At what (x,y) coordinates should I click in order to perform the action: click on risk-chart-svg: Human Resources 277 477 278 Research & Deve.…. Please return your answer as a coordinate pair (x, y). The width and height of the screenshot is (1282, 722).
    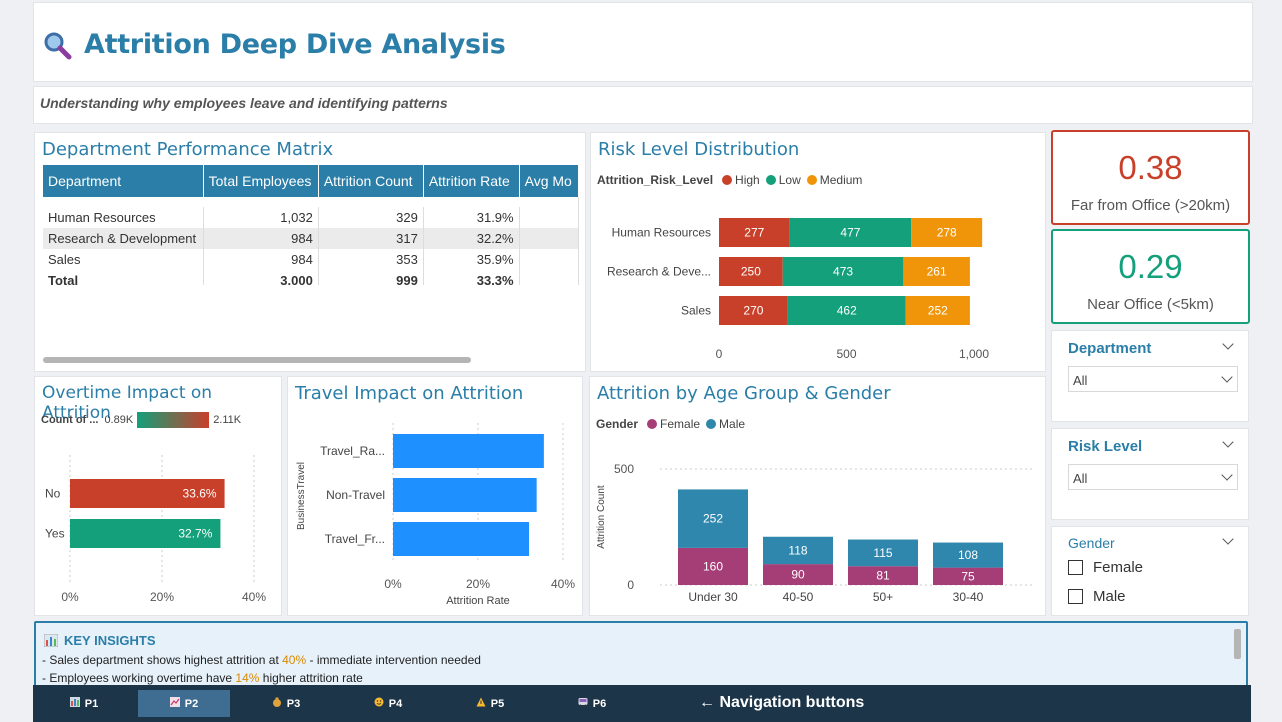
    Looking at the image, I should click on (798, 289).